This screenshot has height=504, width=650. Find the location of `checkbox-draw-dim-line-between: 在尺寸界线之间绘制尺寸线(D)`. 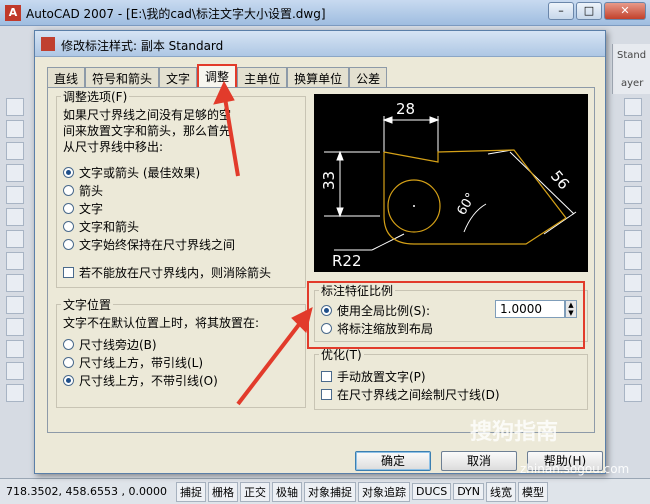

checkbox-draw-dim-line-between: 在尺寸界线之间绘制尺寸线(D) is located at coordinates (451, 394).